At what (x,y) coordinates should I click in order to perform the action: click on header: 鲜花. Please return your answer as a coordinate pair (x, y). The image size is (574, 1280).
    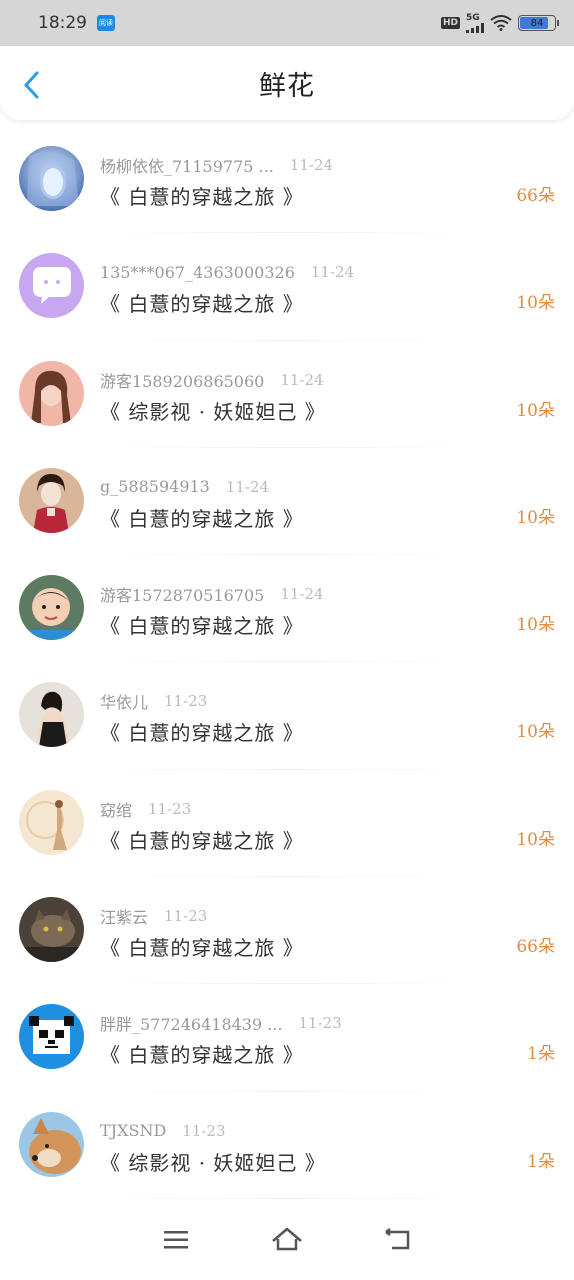
    Looking at the image, I should click on (287, 83).